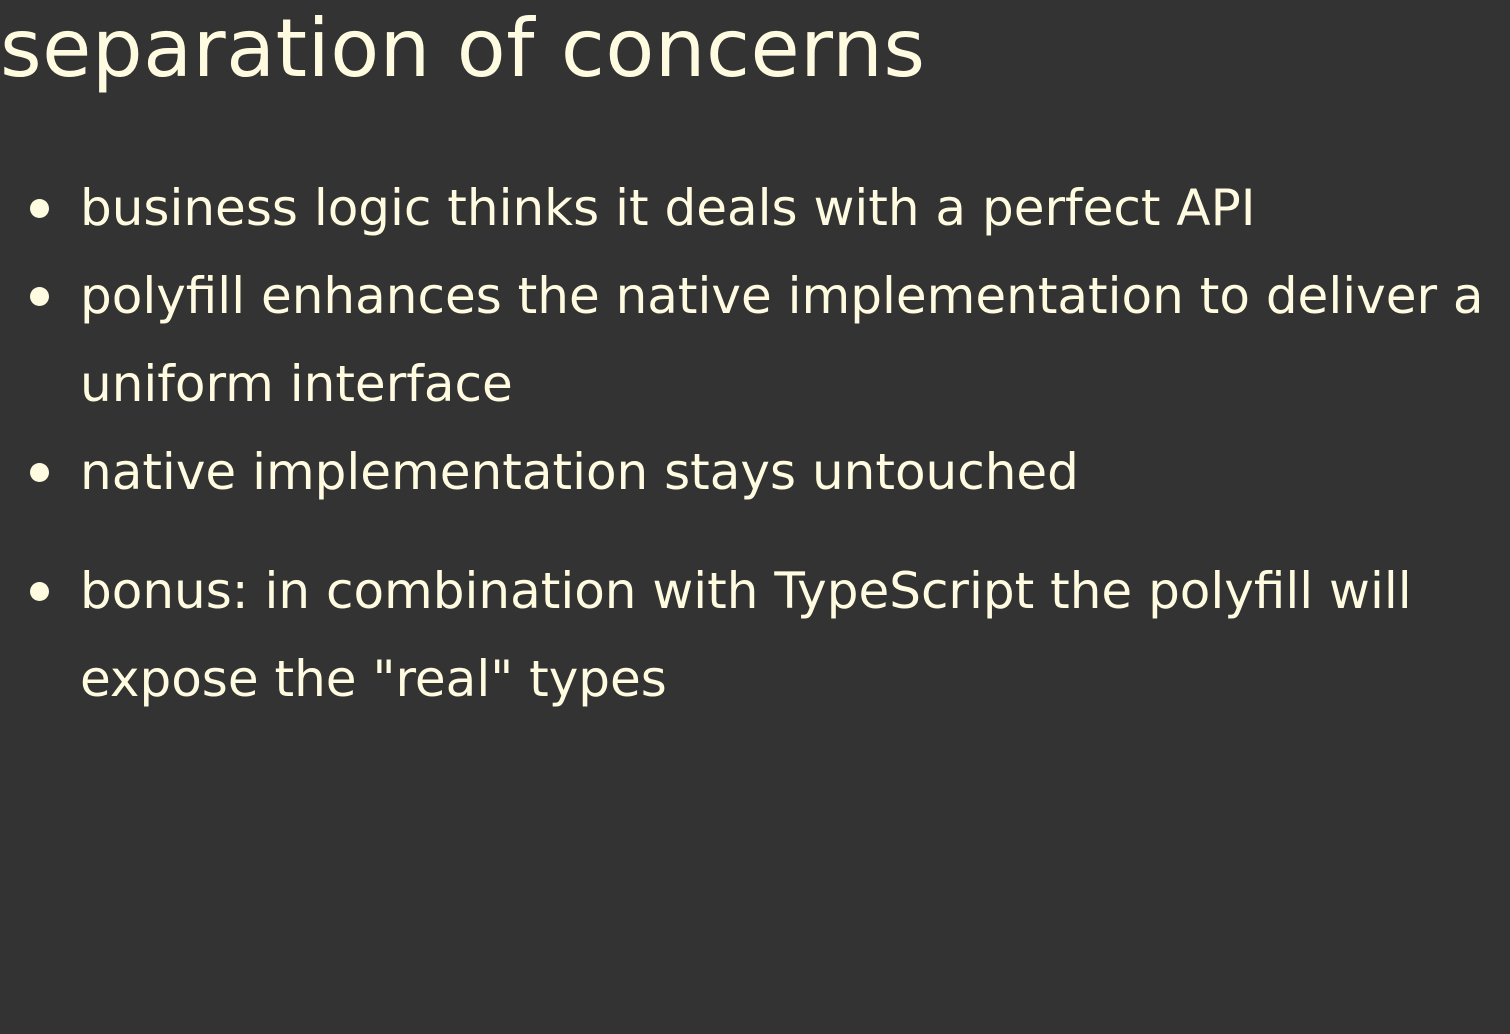  I want to click on bullet-text: native implementation stays untouched, so click(579, 472).